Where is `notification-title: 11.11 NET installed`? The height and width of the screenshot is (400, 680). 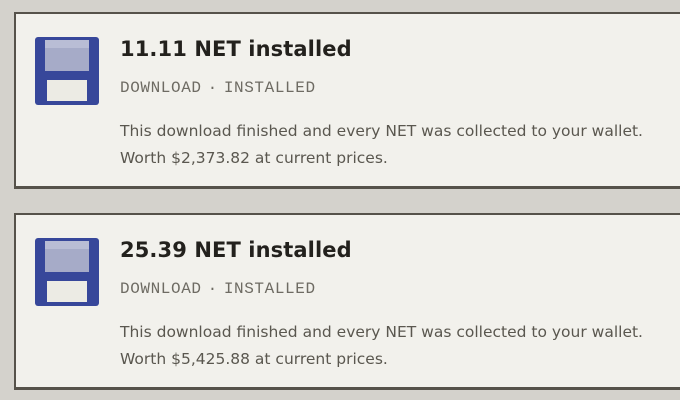
notification-title: 11.11 NET installed is located at coordinates (236, 49).